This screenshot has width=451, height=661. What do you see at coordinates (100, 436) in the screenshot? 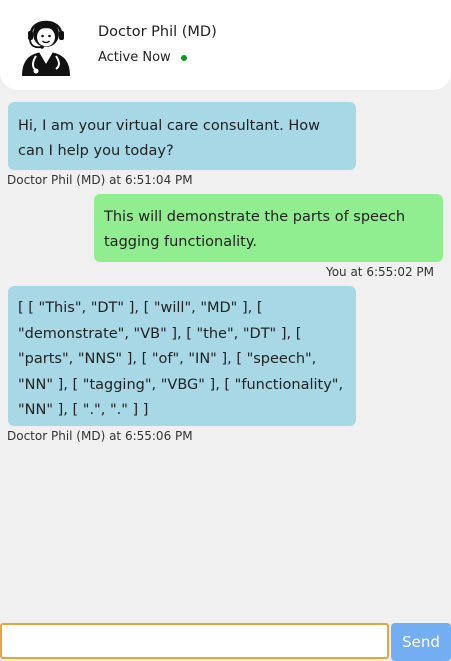
I see `message-meta: Doctor Phil (MD) at 6:55:06 PM` at bounding box center [100, 436].